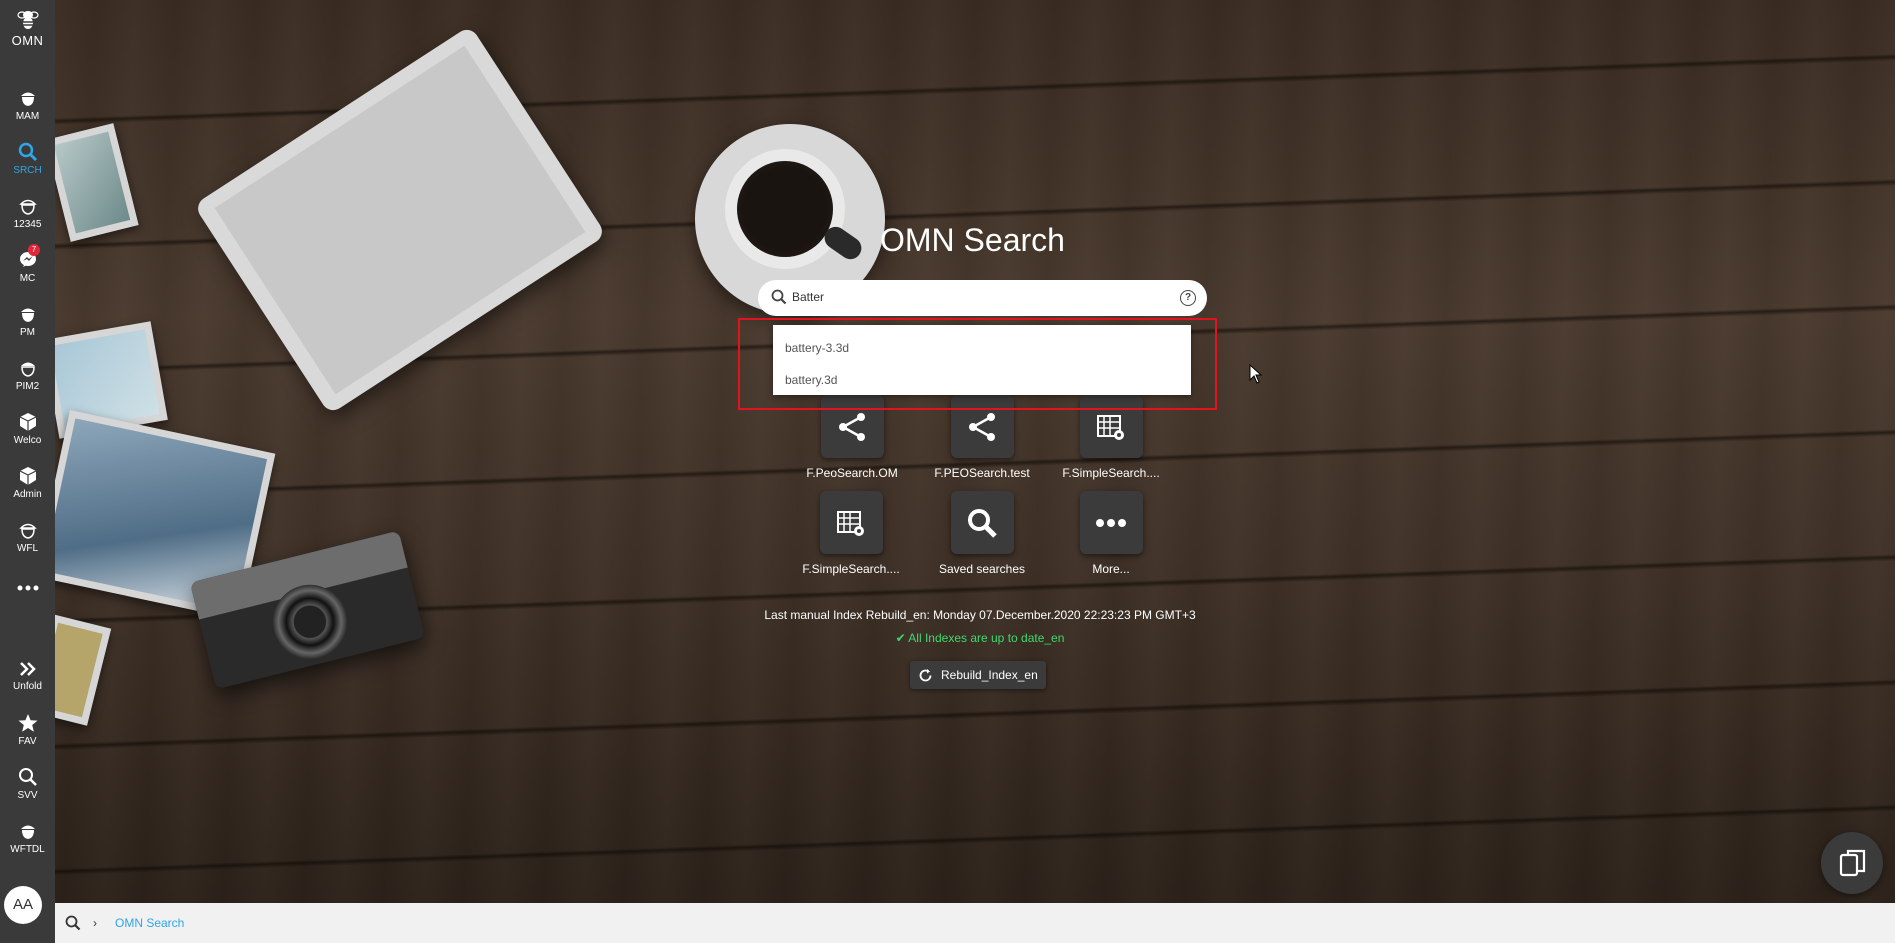  Describe the element at coordinates (27, 332) in the screenshot. I see `sidebar-item-label: PM` at that location.